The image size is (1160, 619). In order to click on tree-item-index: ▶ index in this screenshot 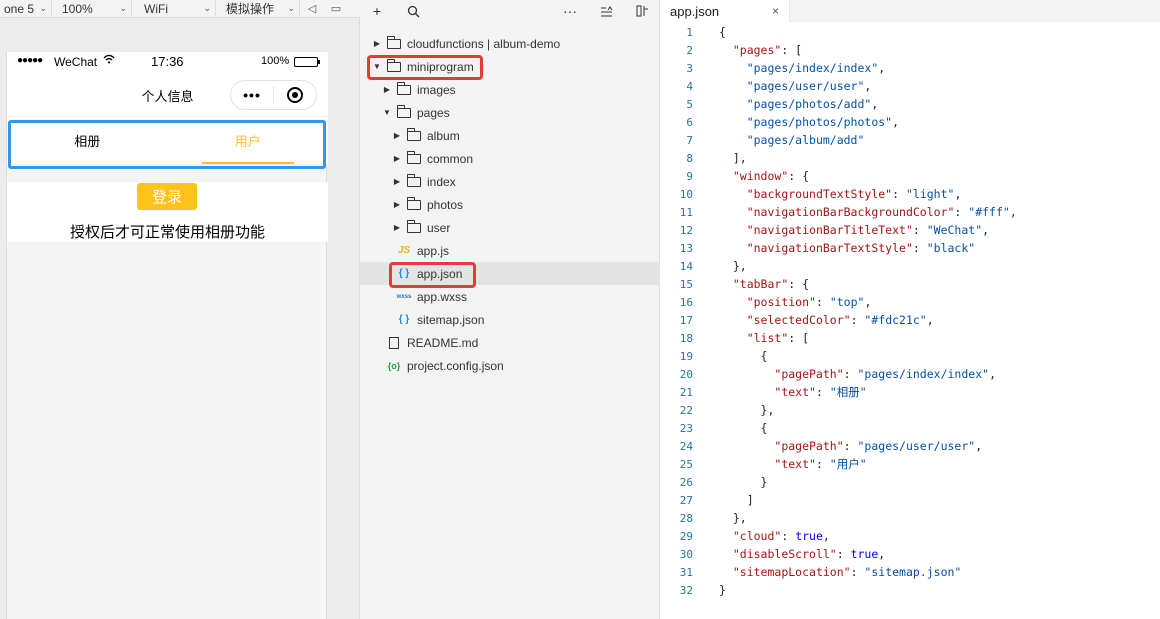, I will do `click(510, 181)`.